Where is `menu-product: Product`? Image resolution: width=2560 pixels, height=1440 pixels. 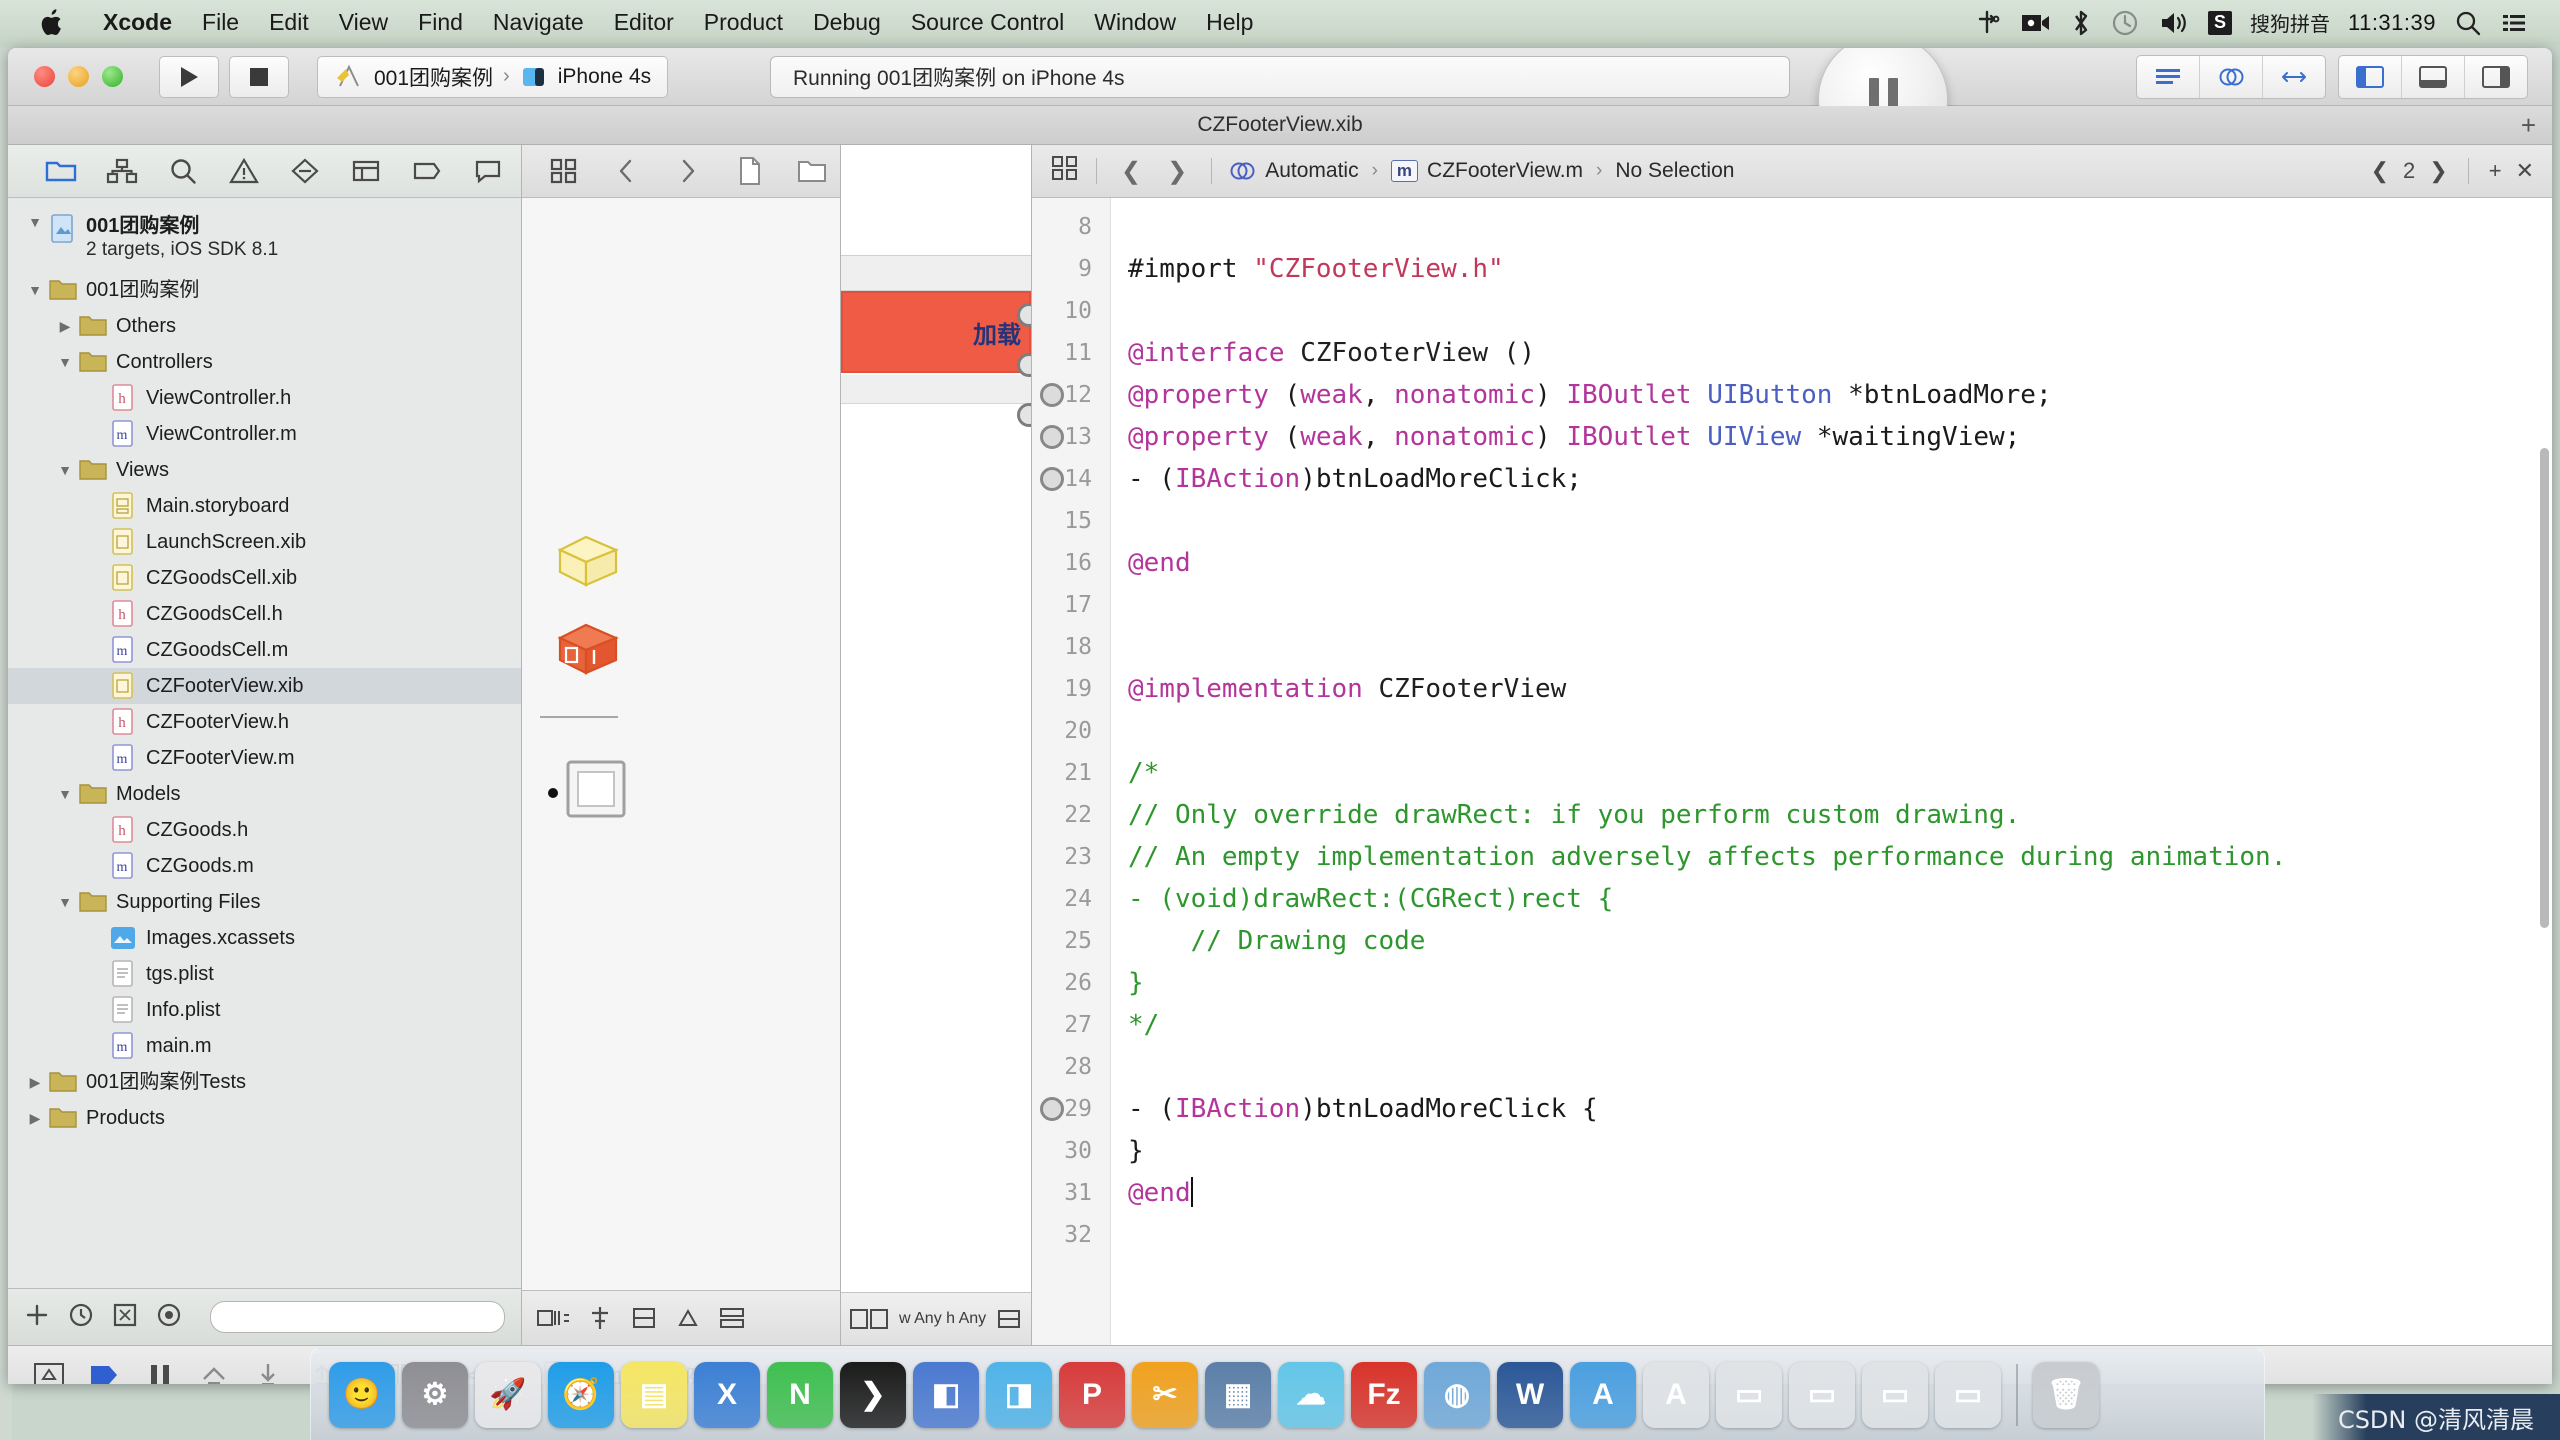
menu-product: Product is located at coordinates (743, 22).